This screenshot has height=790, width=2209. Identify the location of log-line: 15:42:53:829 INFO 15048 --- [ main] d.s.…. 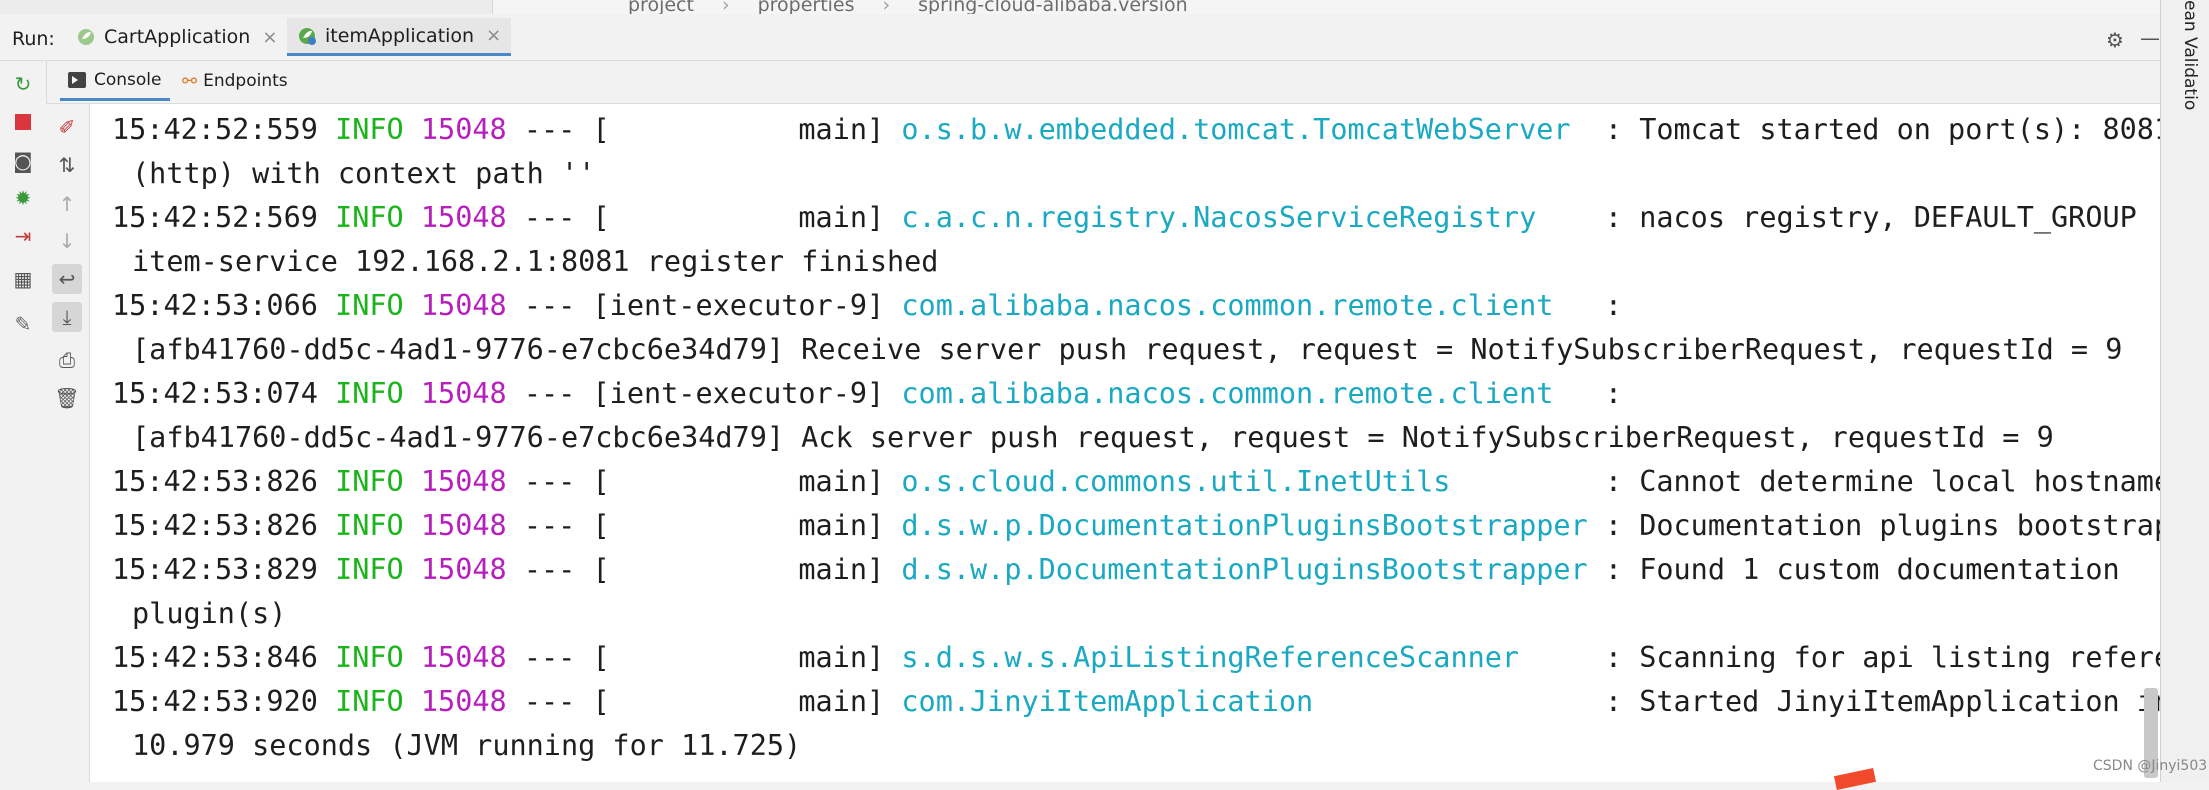
(1116, 570).